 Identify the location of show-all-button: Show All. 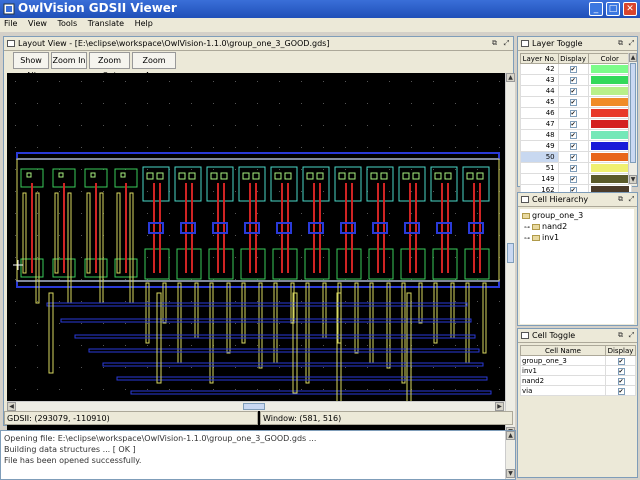
(31, 66).